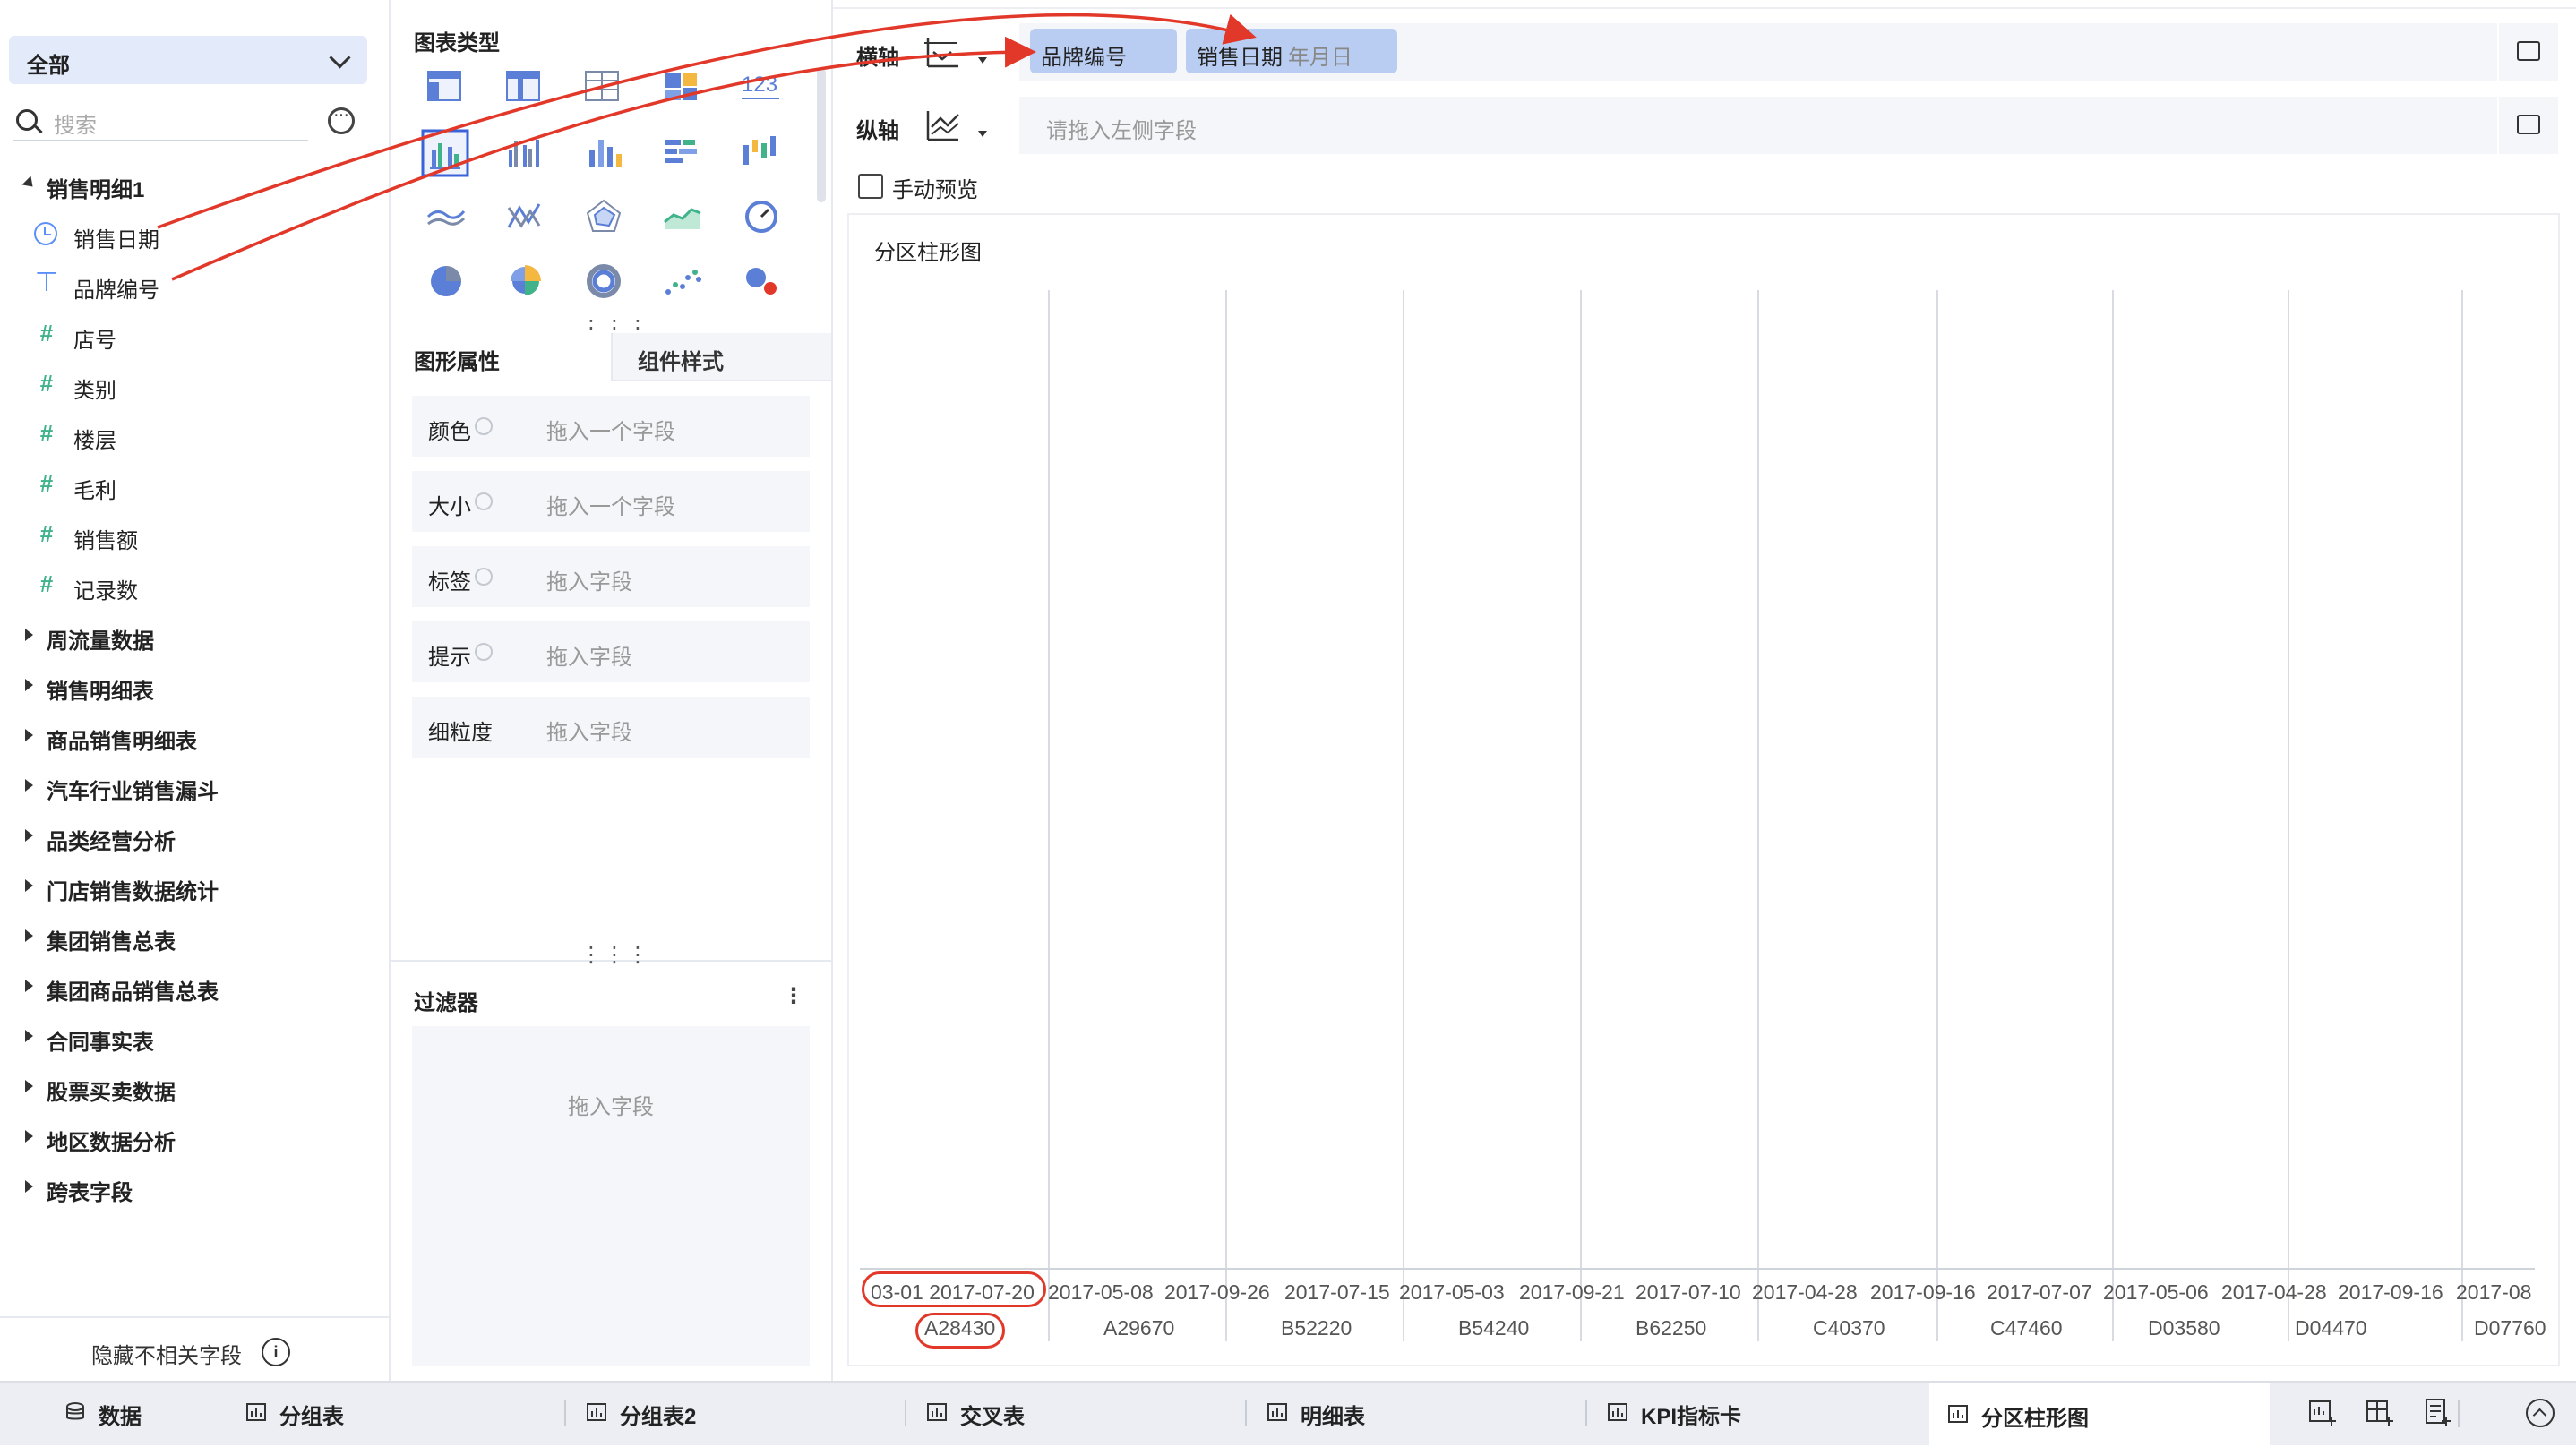 This screenshot has width=2576, height=1447. I want to click on collapse-up-icon, so click(2540, 1413).